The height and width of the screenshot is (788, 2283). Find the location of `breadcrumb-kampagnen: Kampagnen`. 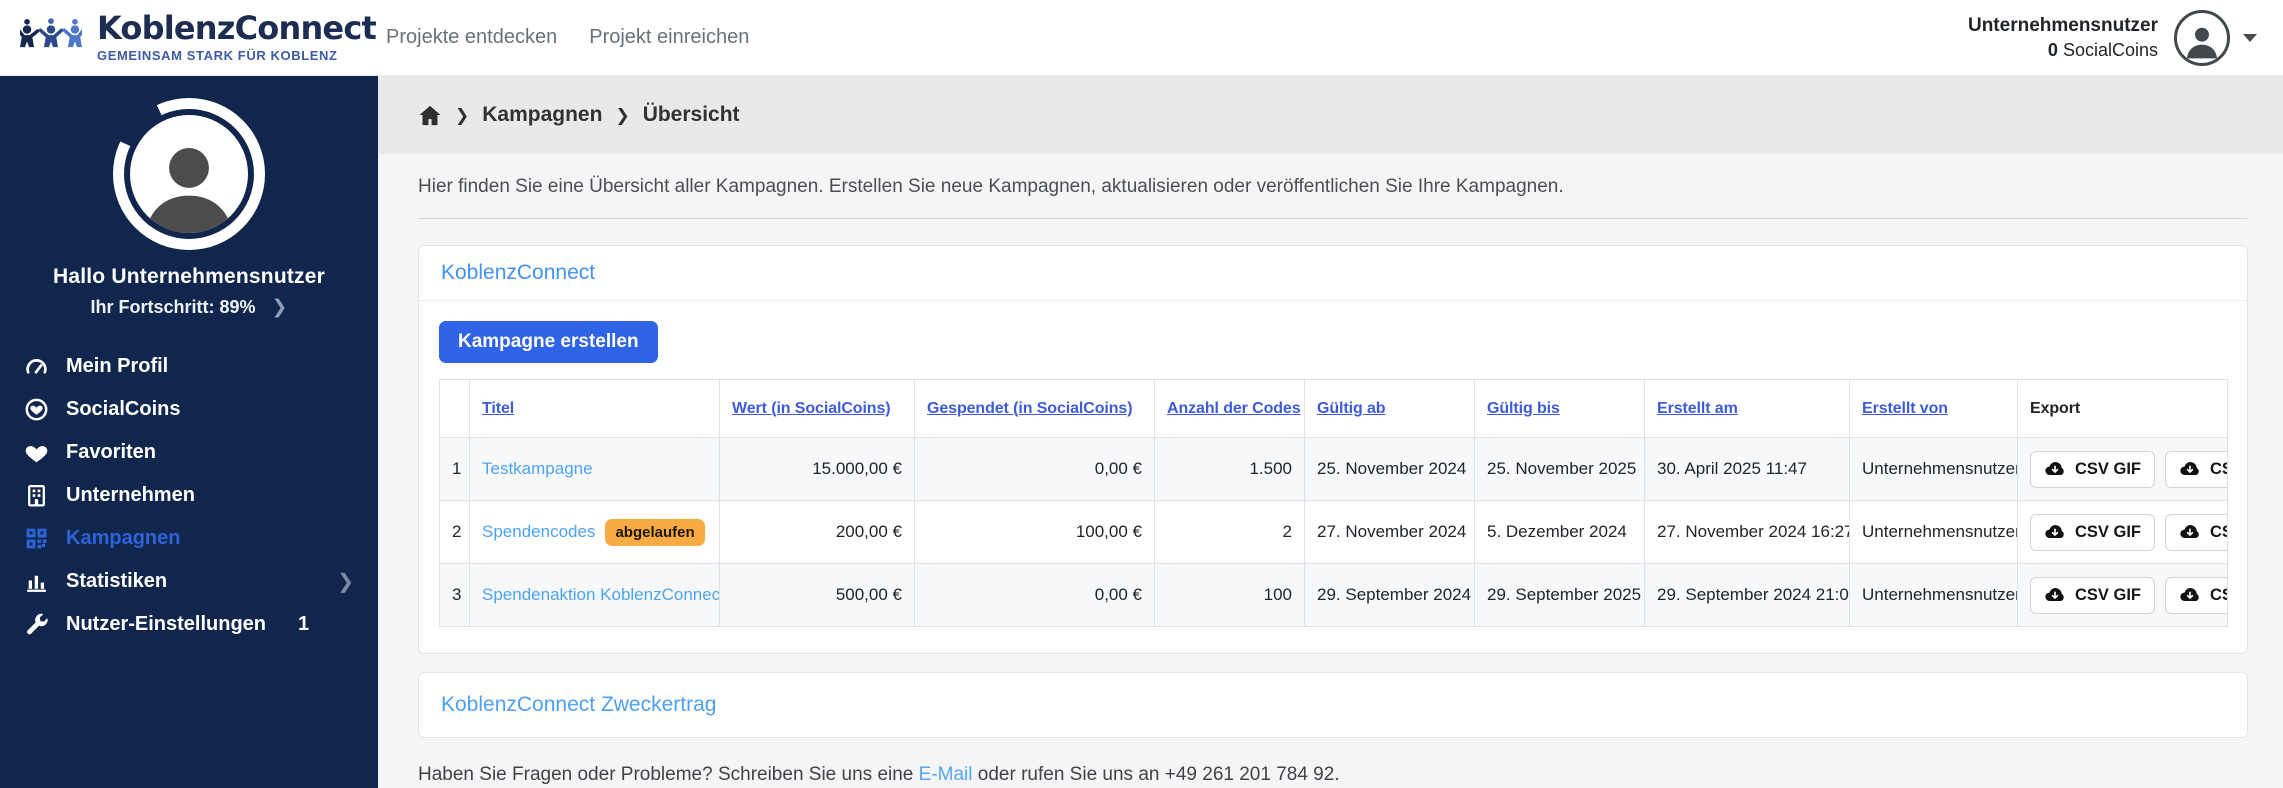

breadcrumb-kampagnen: Kampagnen is located at coordinates (542, 115).